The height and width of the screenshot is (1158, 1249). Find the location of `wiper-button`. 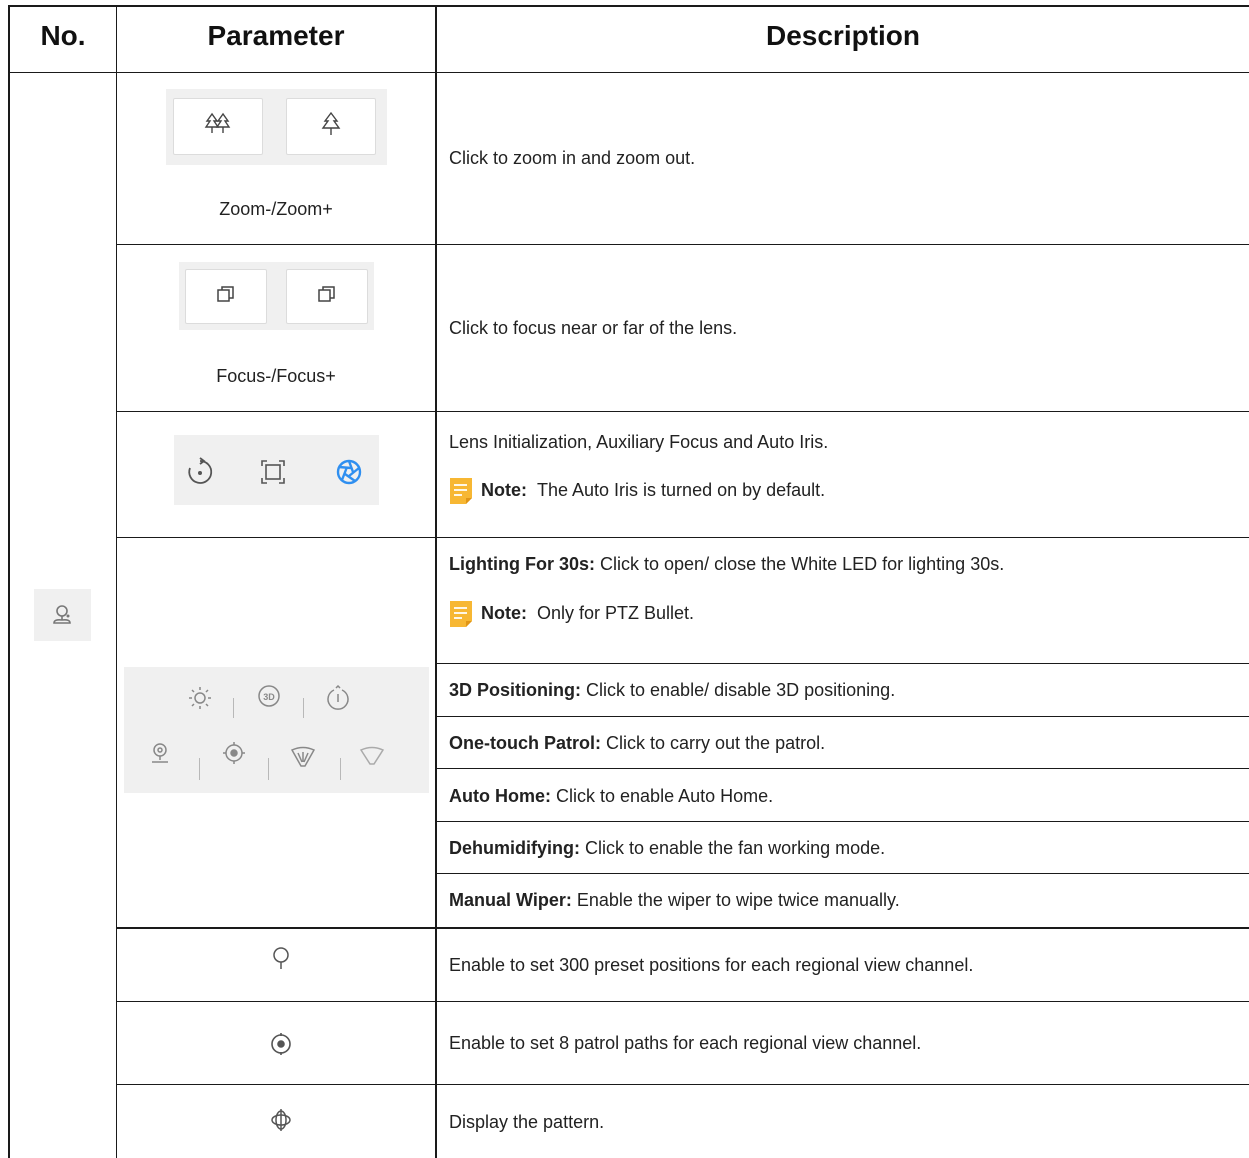

wiper-button is located at coordinates (372, 756).